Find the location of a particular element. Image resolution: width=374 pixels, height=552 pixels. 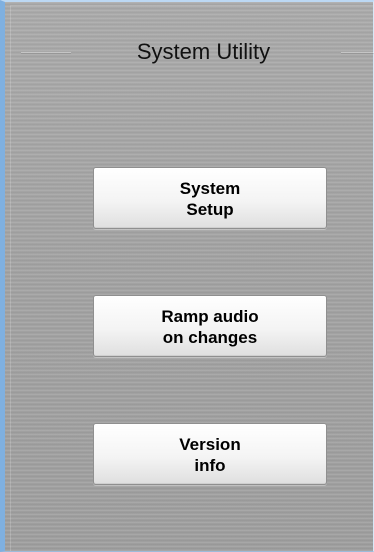

title-divider-right is located at coordinates (357, 52).